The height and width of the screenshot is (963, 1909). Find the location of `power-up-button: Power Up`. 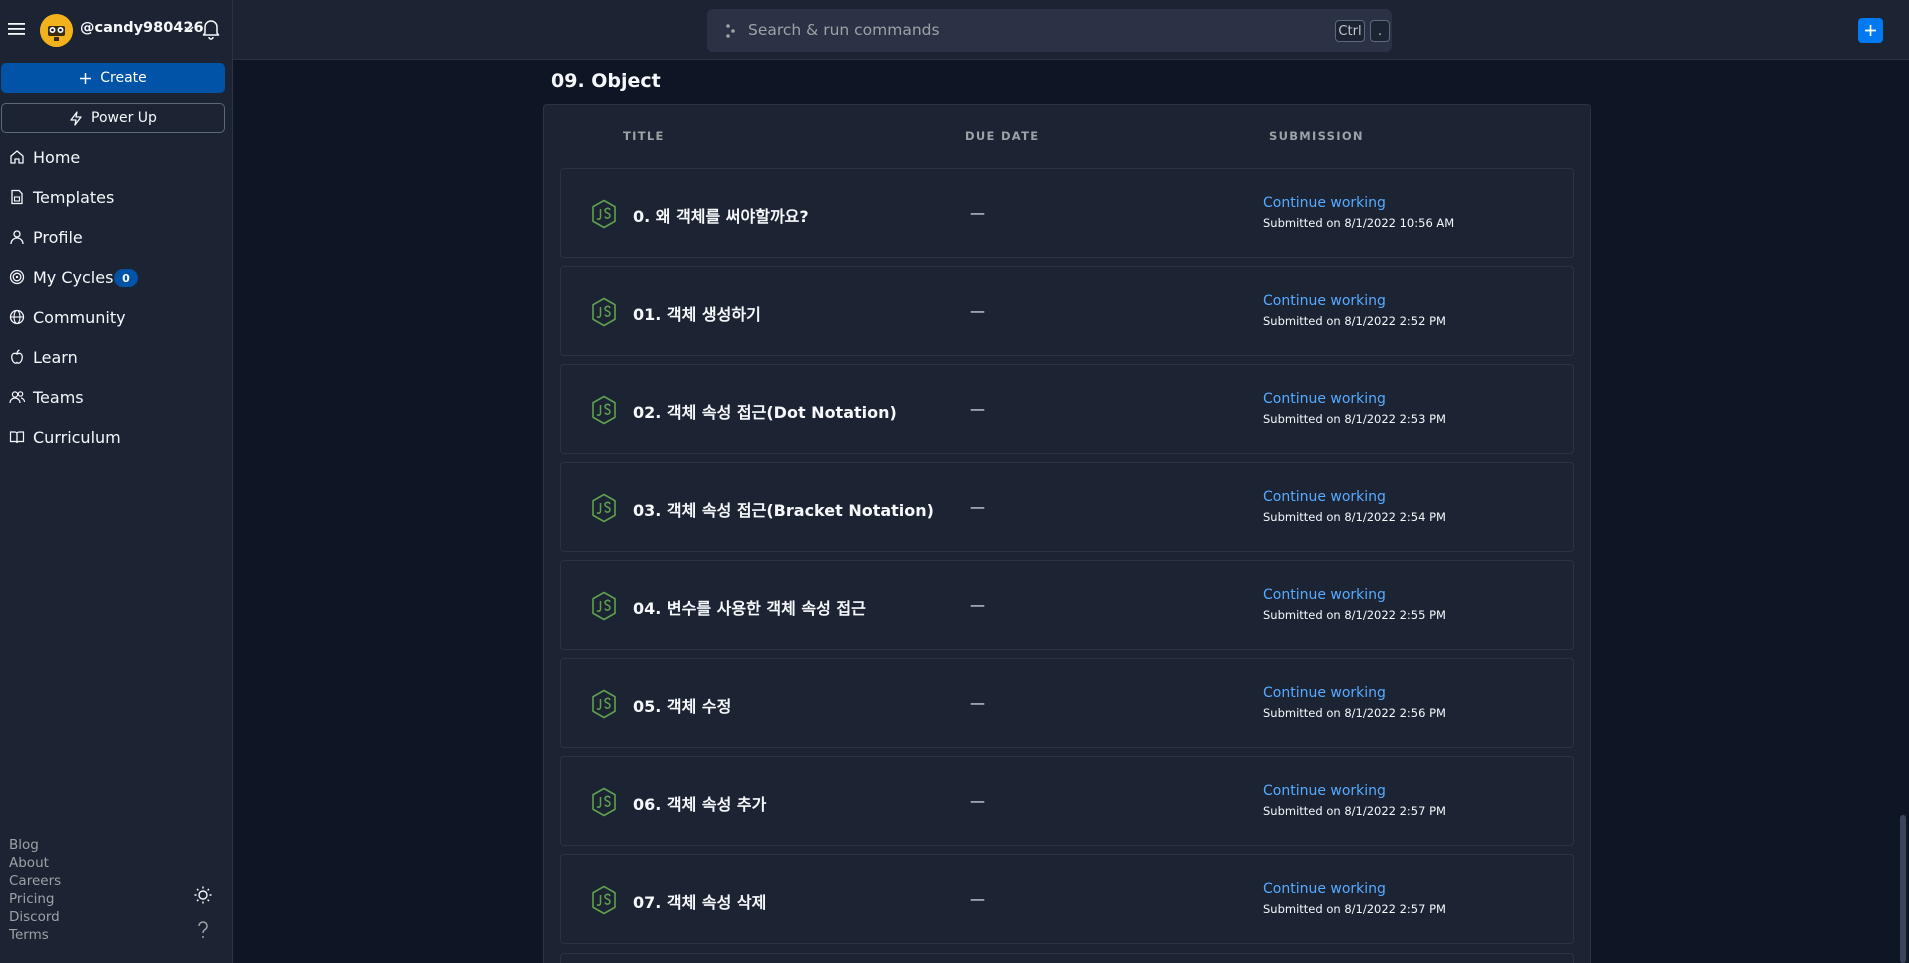

power-up-button: Power Up is located at coordinates (113, 118).